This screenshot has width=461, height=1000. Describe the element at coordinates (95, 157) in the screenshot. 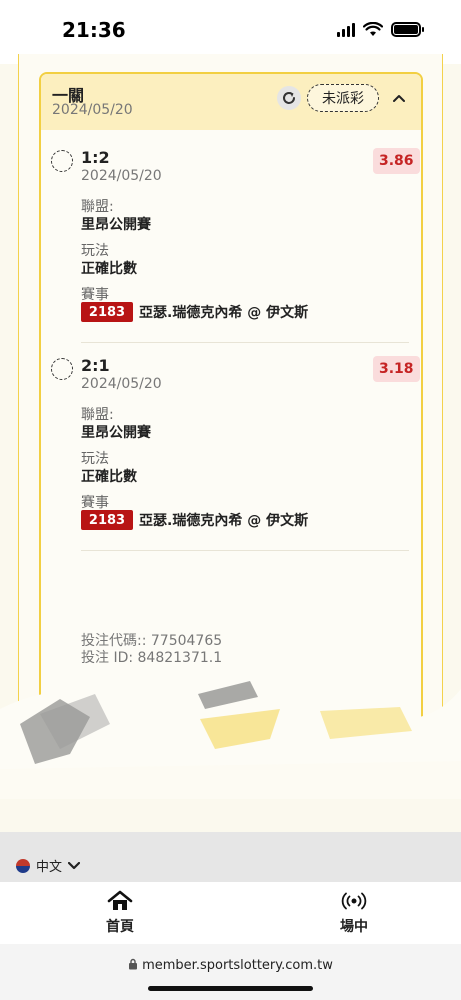

I see `bet-score: 1:2` at that location.